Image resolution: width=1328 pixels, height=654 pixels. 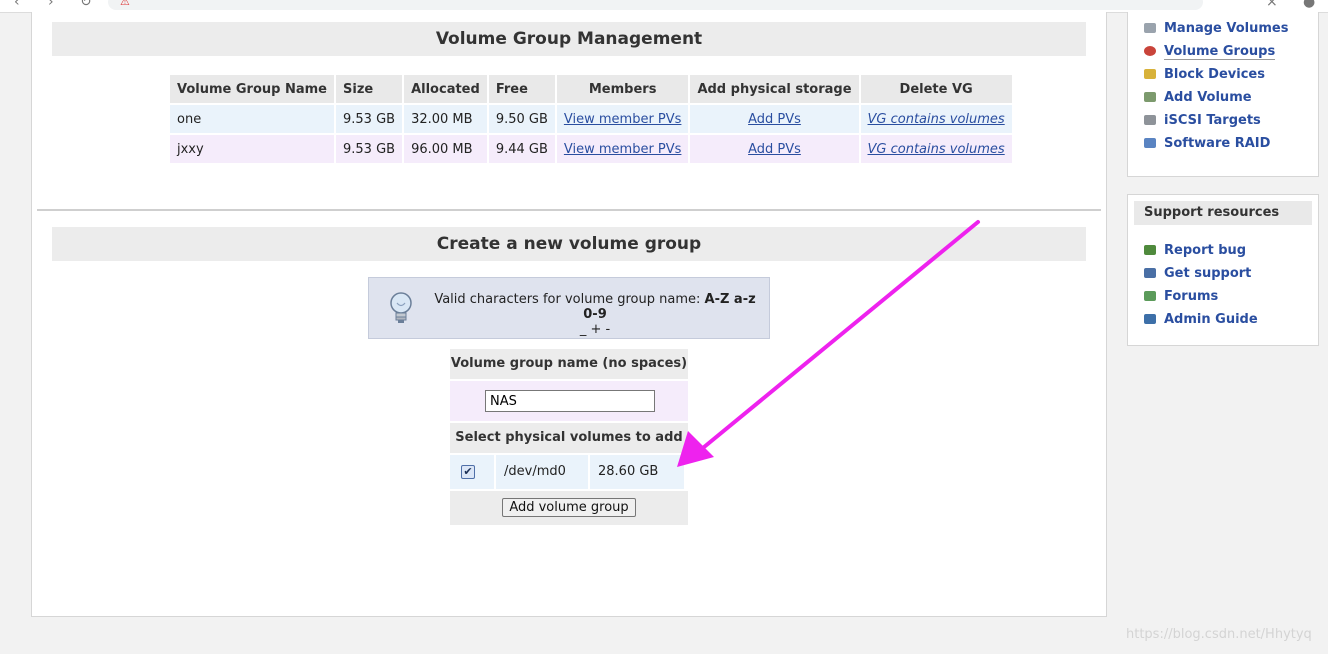 What do you see at coordinates (1150, 51) in the screenshot?
I see `volume-groups-icon` at bounding box center [1150, 51].